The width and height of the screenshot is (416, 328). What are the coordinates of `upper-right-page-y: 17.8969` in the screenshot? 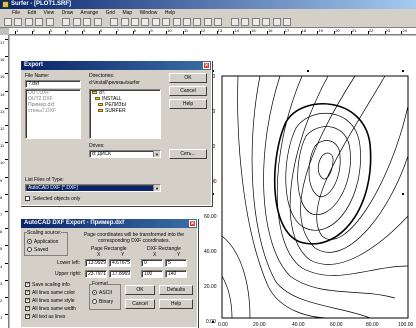 It's located at (120, 274).